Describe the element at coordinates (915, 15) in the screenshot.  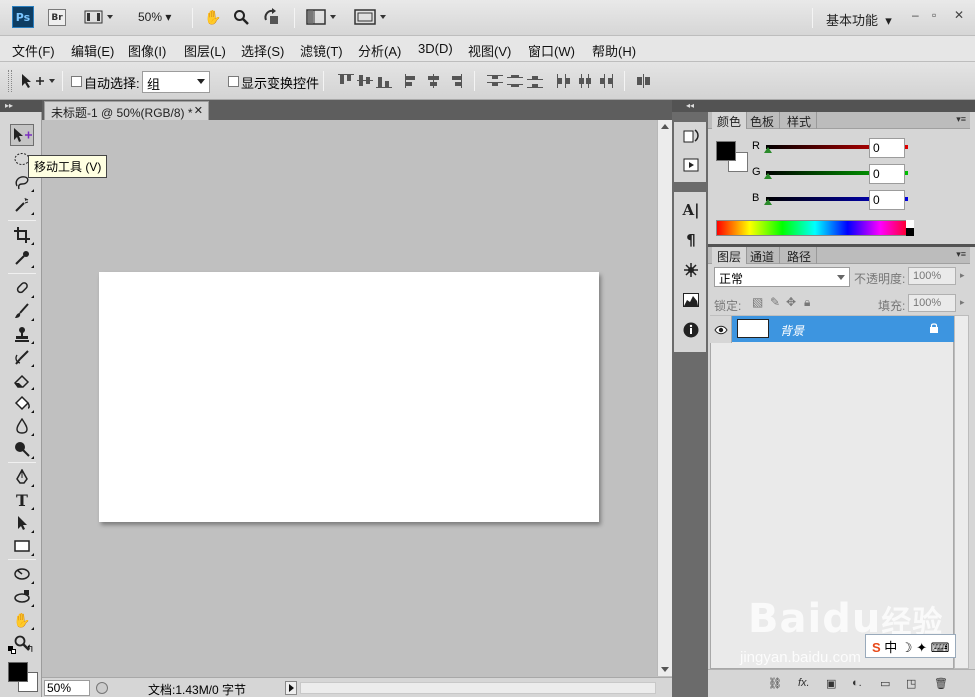
I see `minimize-button: –` at that location.